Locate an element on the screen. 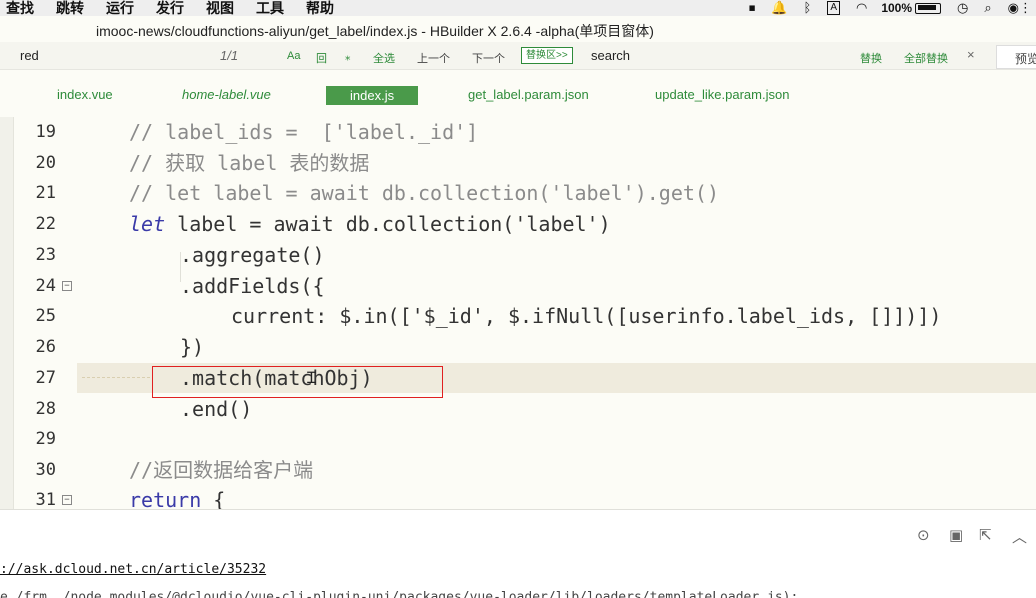  wifi-icon: ◠ is located at coordinates (861, 8).